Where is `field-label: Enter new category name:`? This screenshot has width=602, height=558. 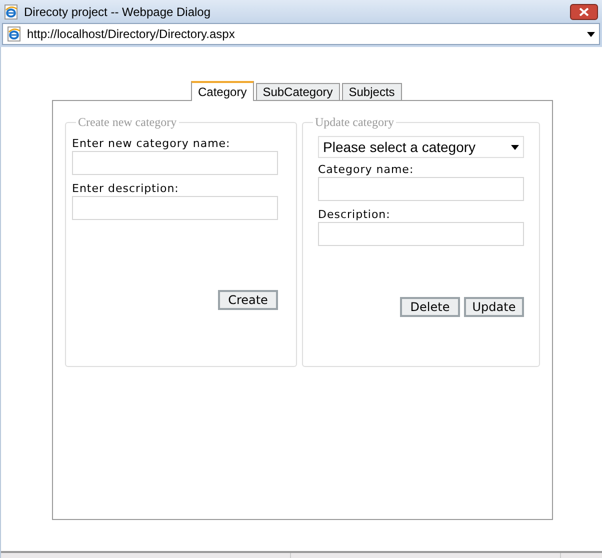
field-label: Enter new category name: is located at coordinates (152, 144).